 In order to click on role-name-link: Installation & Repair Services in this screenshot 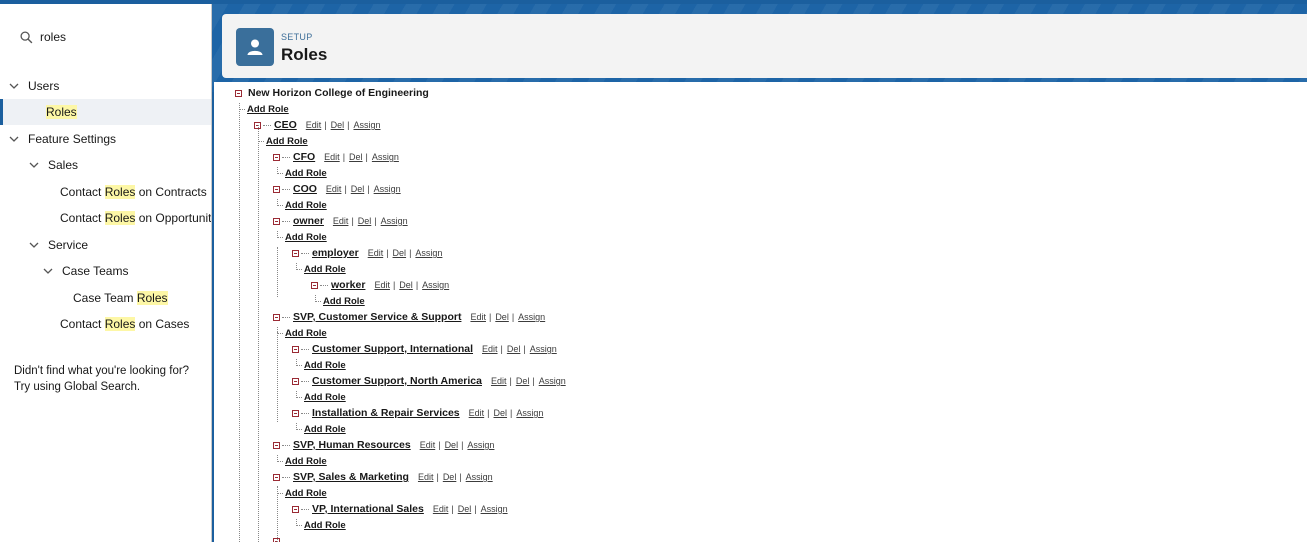, I will do `click(386, 413)`.